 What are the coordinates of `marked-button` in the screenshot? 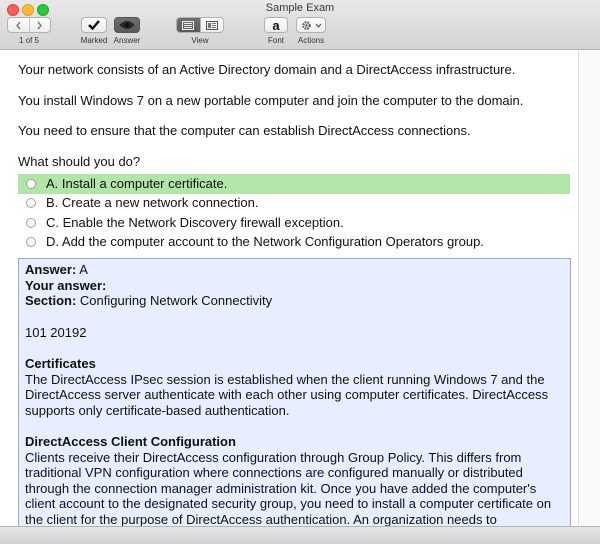 It's located at (94, 25).